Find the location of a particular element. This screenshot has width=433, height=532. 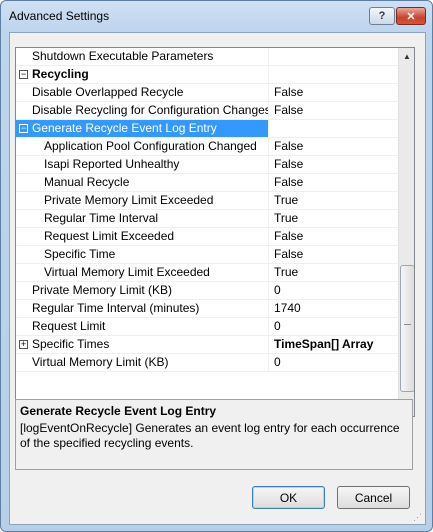

property-row: Virtual Memory Limit (KB) 0 is located at coordinates (207, 363).